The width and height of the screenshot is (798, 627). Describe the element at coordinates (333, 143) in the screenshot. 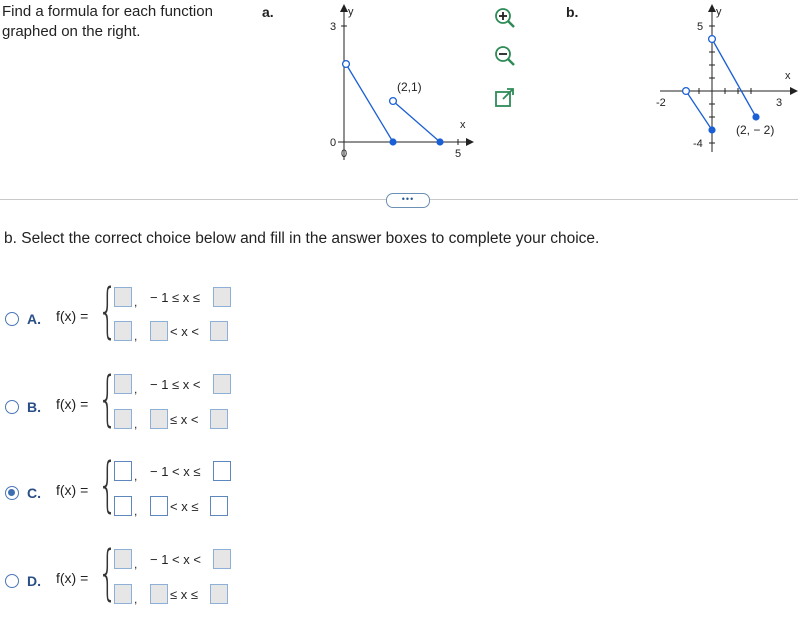

I see `graph-a-tick-y0: 0` at that location.